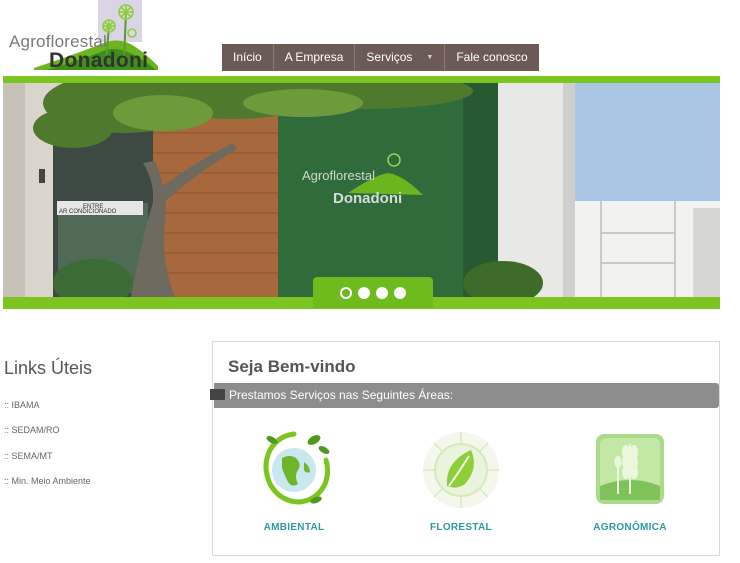 This screenshot has height=563, width=740. Describe the element at coordinates (430, 57) in the screenshot. I see `caret-down-icon: ▼` at that location.